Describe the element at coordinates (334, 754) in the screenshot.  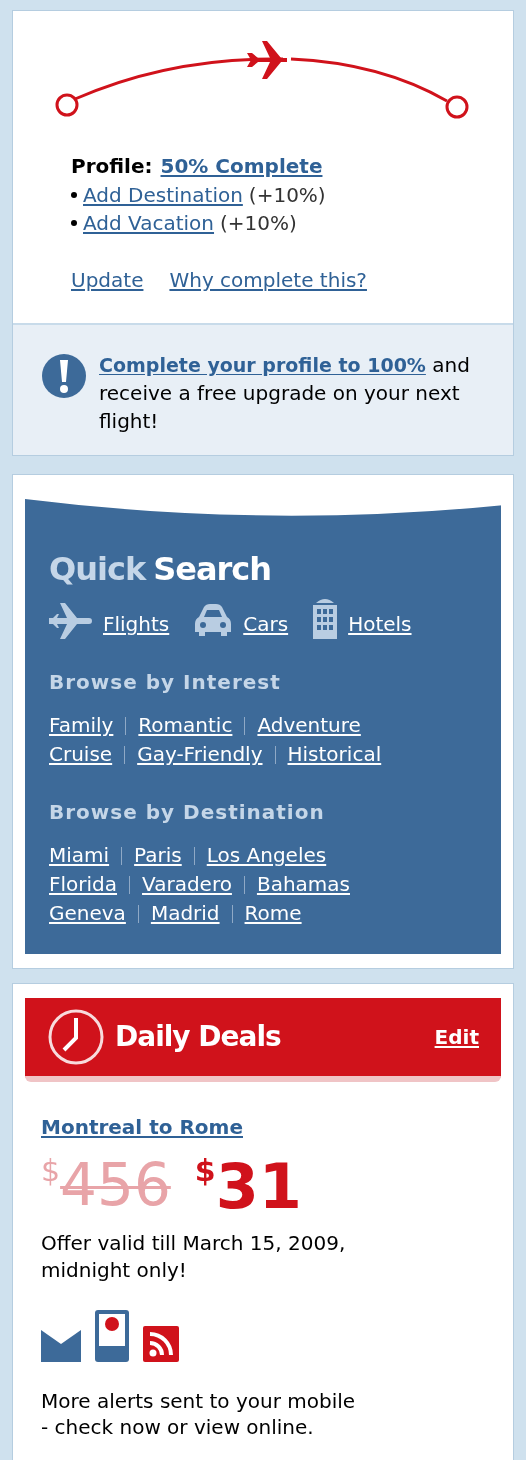
I see `browse-link: Historical` at that location.